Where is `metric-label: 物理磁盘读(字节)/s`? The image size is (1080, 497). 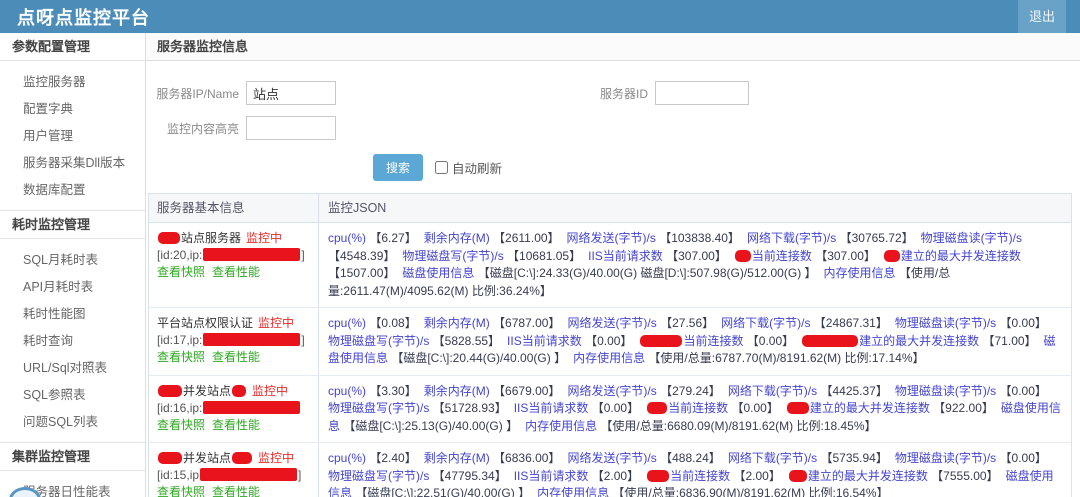 metric-label: 物理磁盘读(字节)/s is located at coordinates (971, 238).